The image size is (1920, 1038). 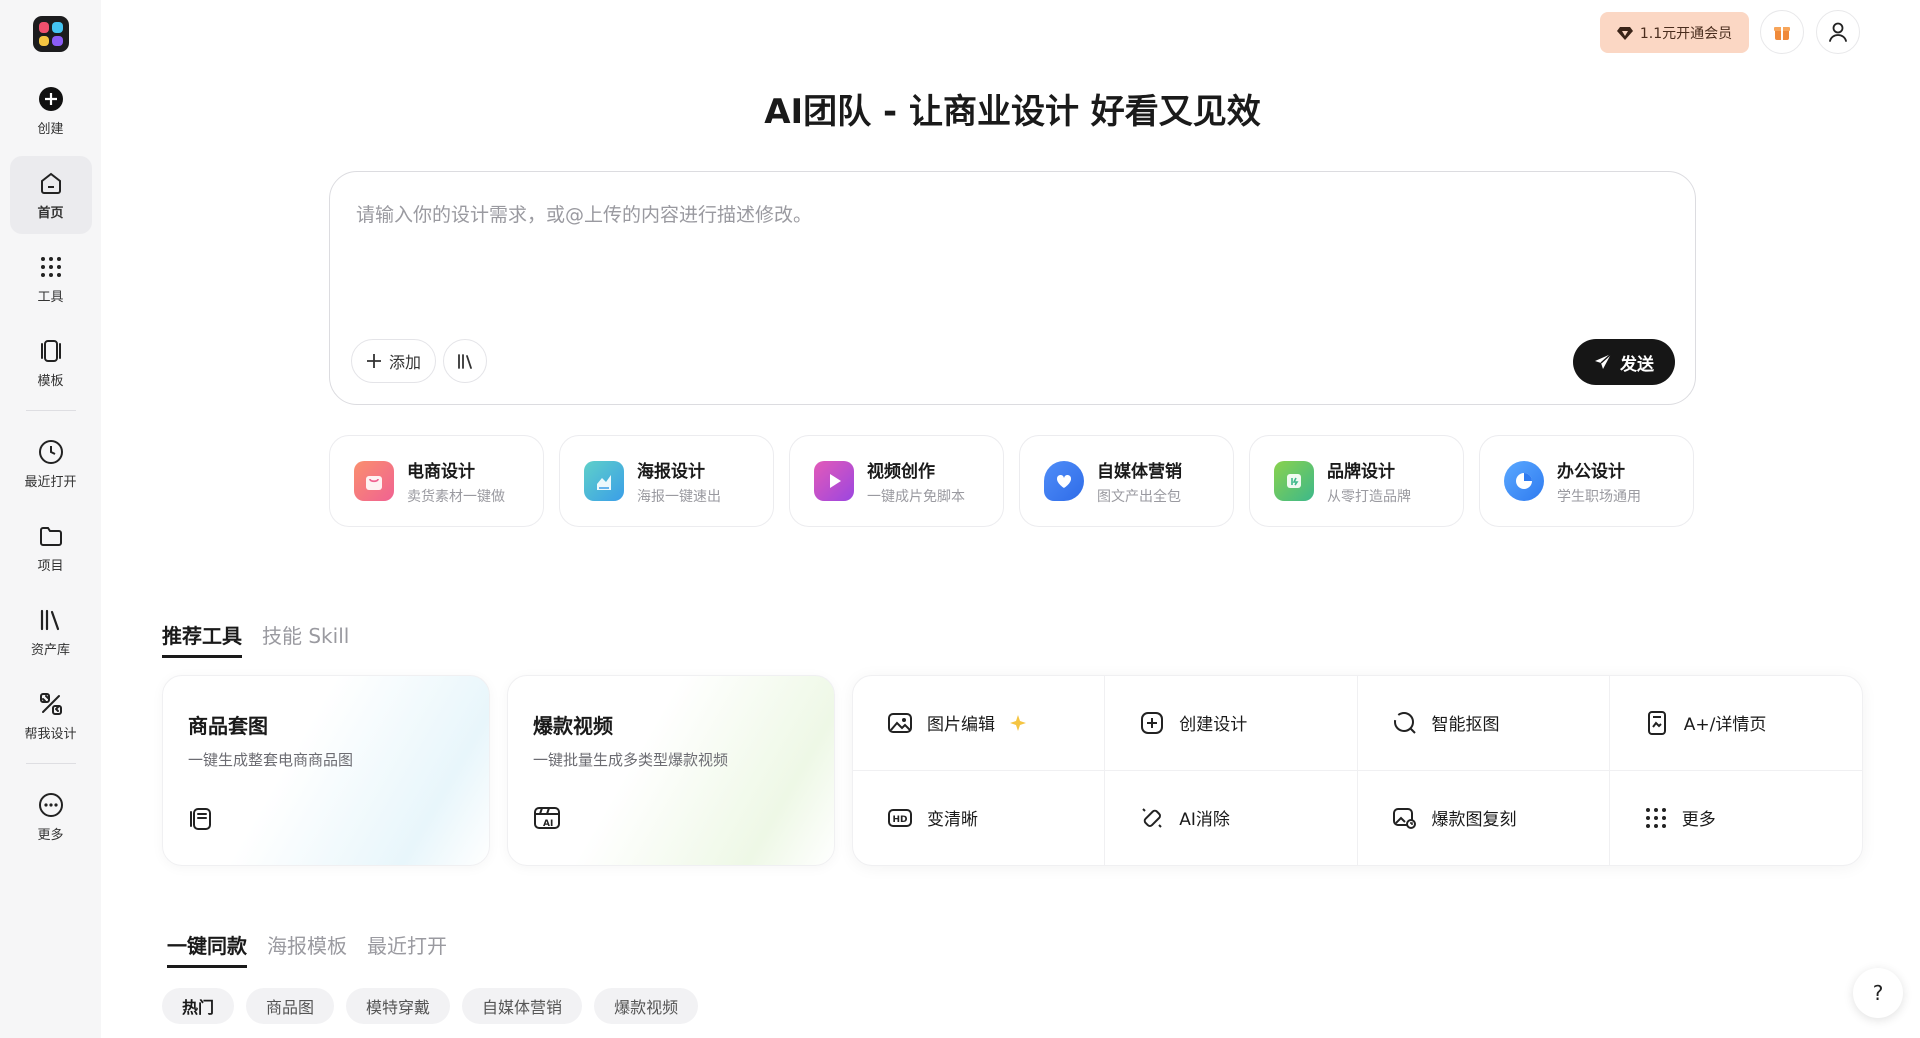 I want to click on sidebar-item-recent: 最近打开, so click(x=51, y=464).